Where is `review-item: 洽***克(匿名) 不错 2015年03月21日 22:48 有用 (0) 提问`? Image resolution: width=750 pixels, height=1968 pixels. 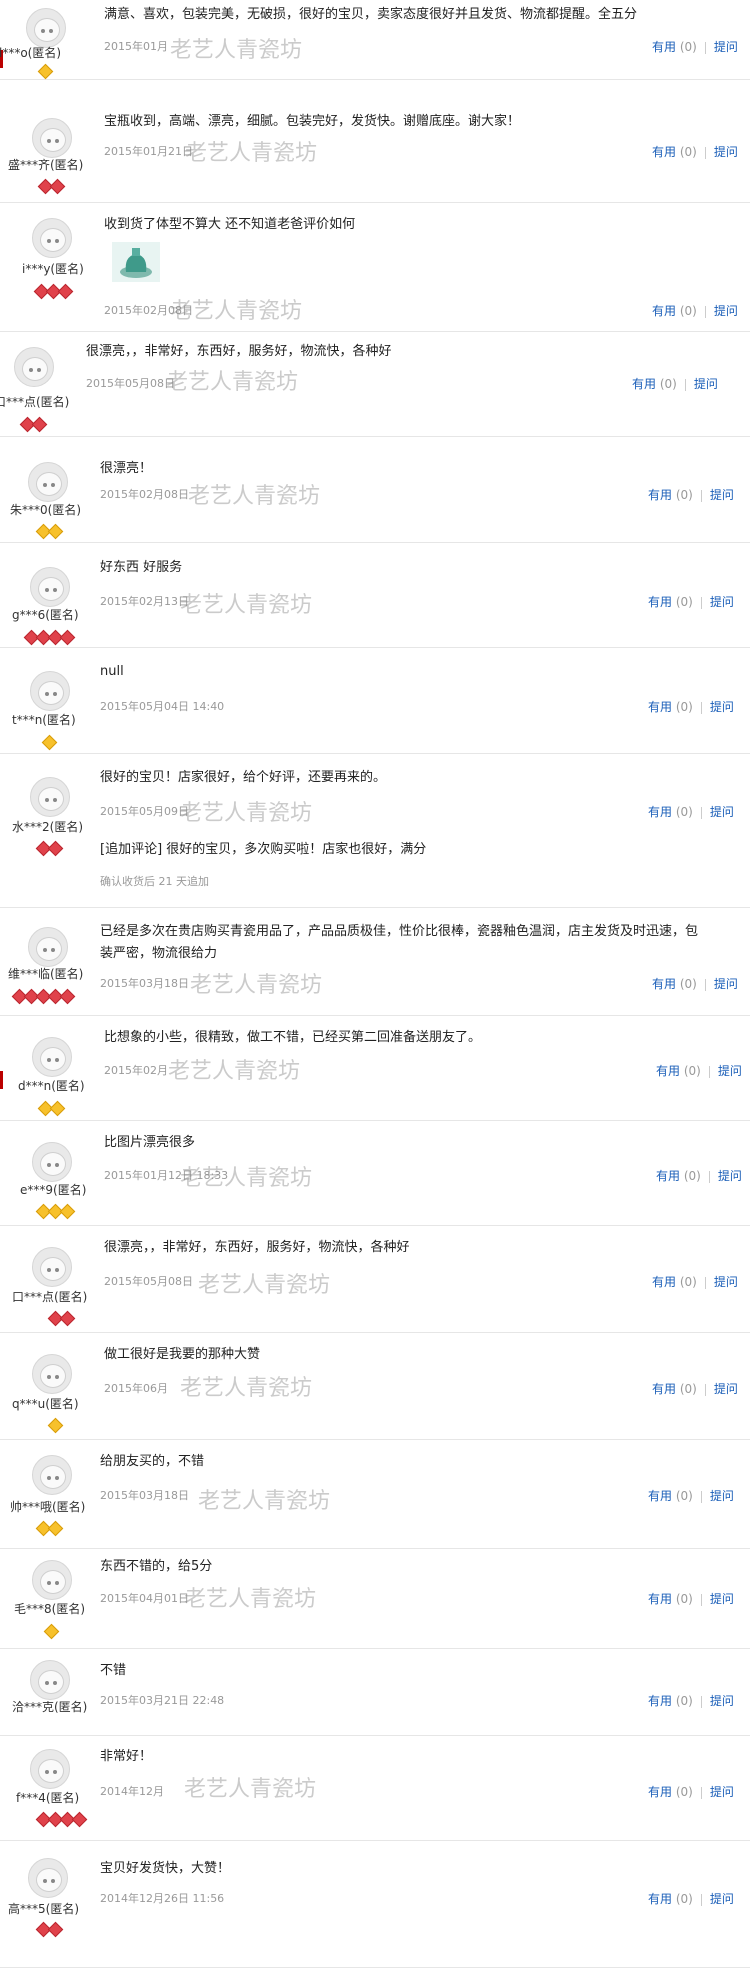
review-item: 洽***克(匿名) 不错 2015年03月21日 22:48 有用 (0) 提问 is located at coordinates (375, 1693).